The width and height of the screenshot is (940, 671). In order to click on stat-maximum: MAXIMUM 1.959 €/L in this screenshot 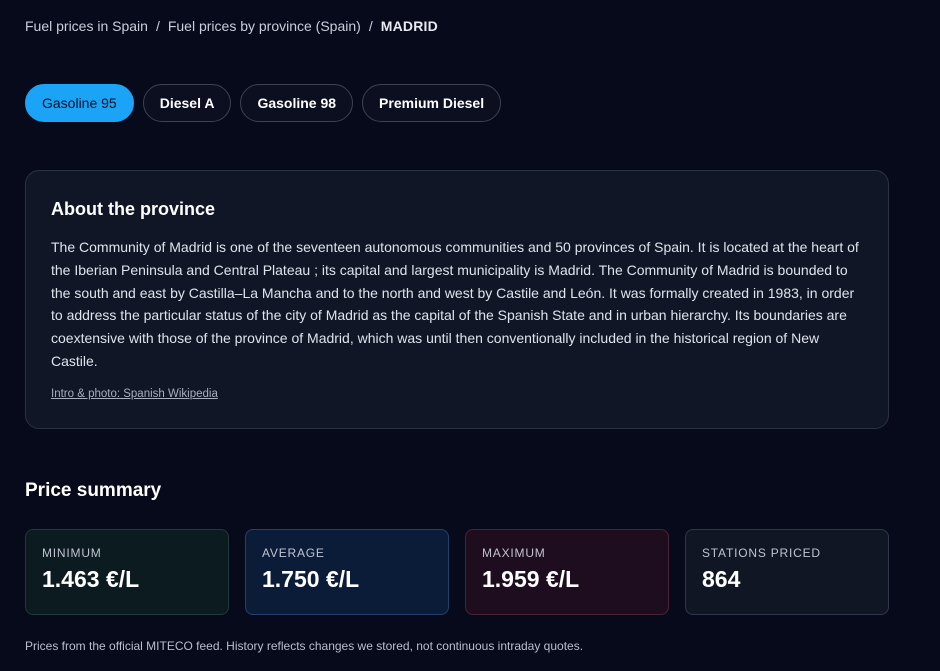, I will do `click(567, 572)`.